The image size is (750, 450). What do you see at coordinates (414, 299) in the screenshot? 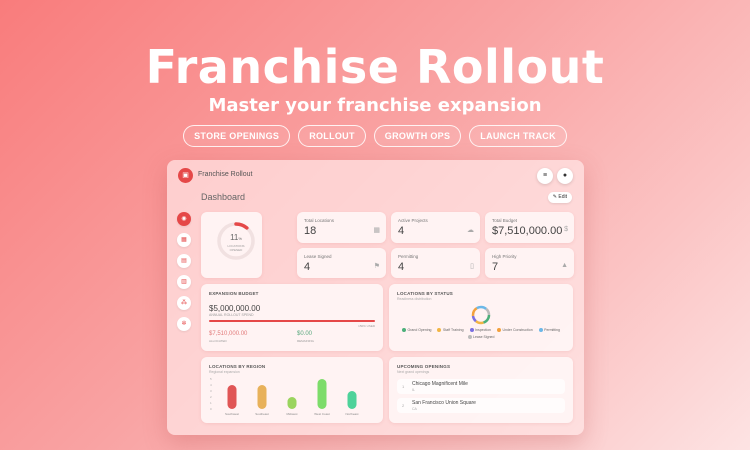
I see `status-subheading: Readiness distribution` at bounding box center [414, 299].